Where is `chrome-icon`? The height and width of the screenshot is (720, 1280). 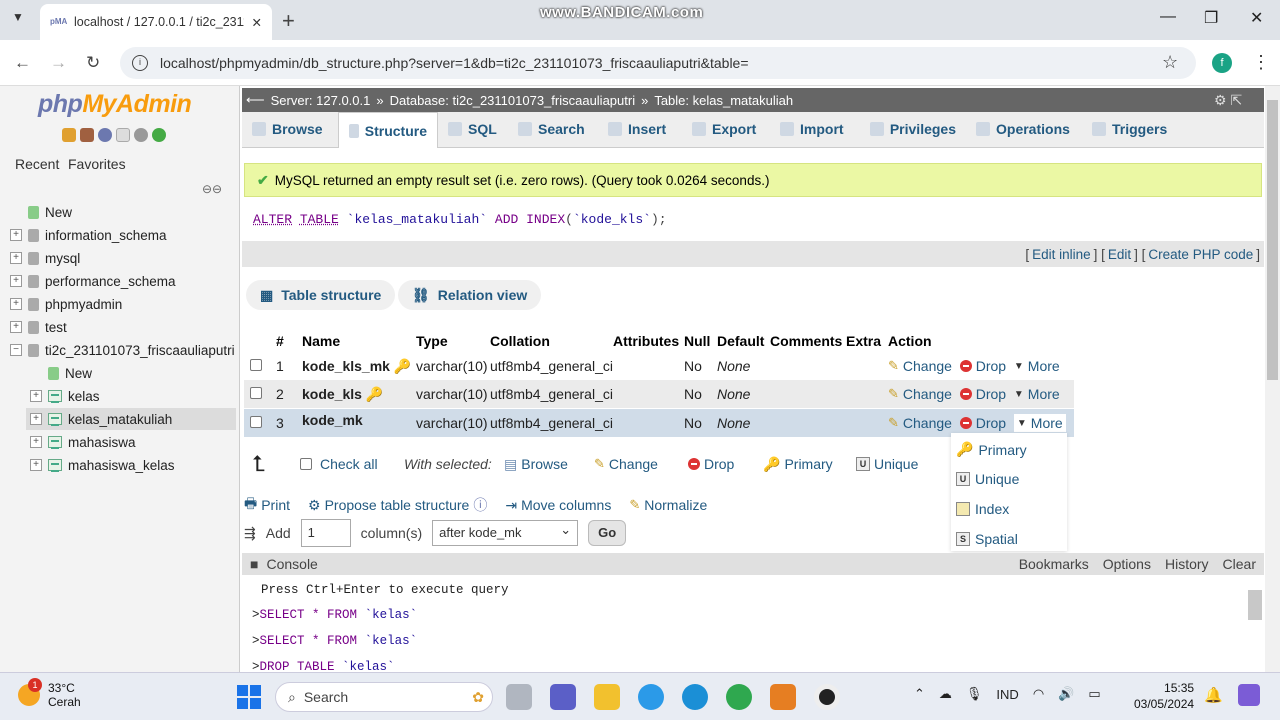
chrome-icon is located at coordinates (739, 697).